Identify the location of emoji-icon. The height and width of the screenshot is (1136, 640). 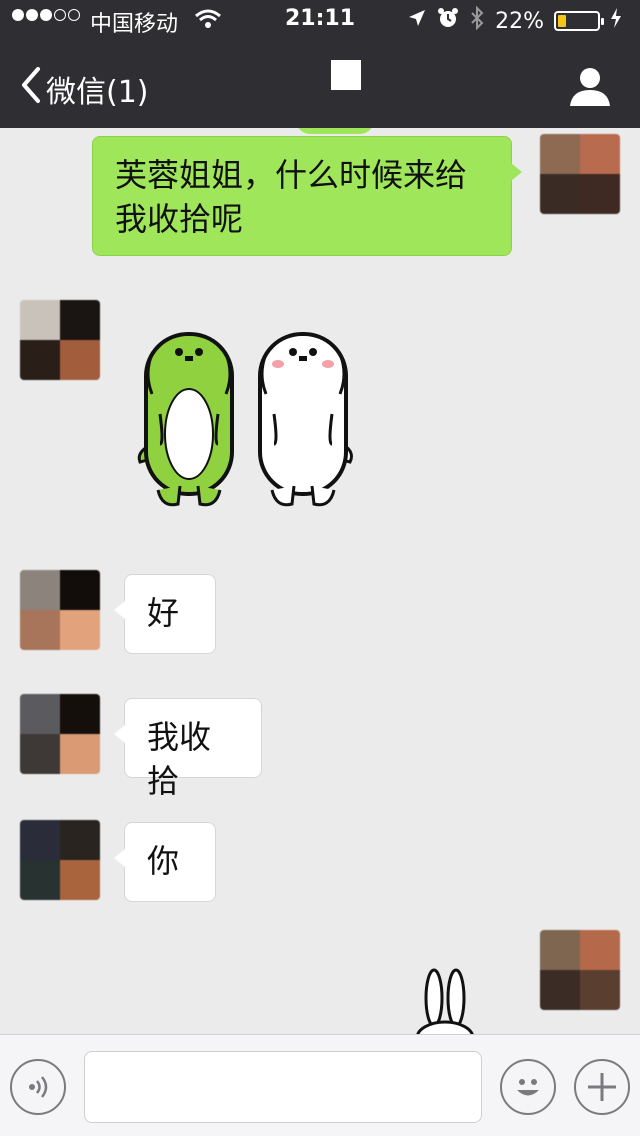
(528, 1087).